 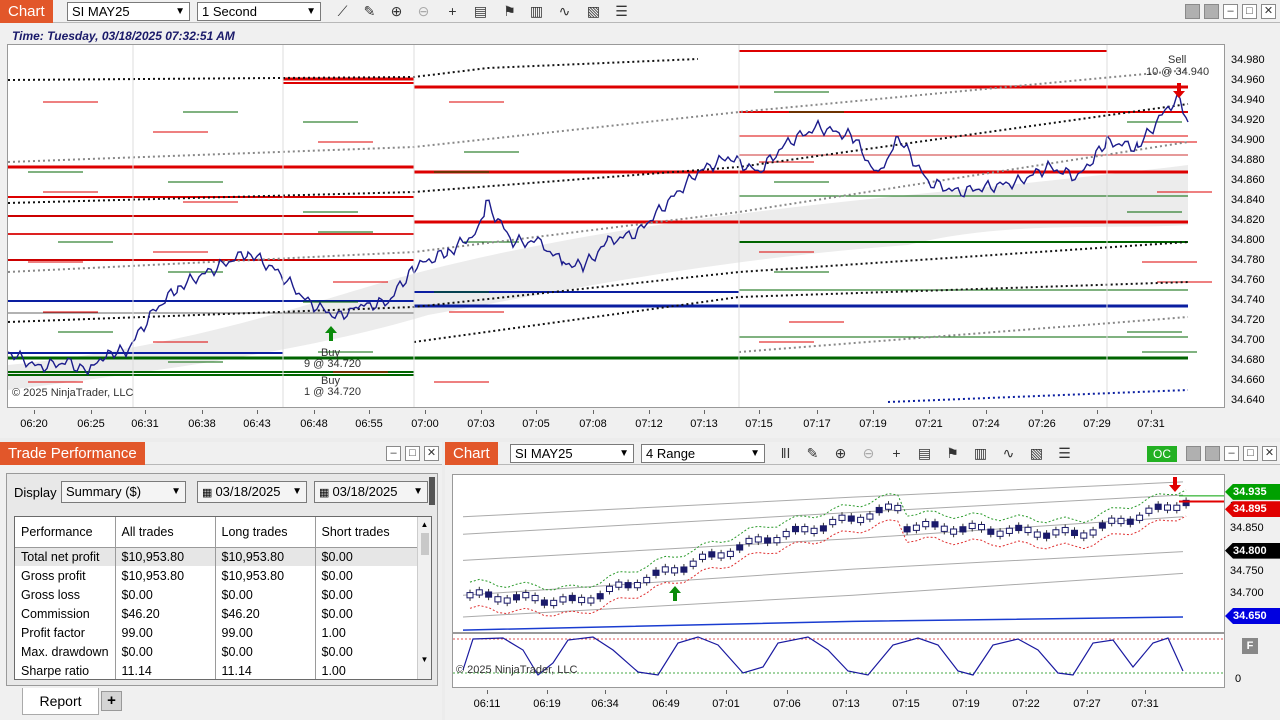 I want to click on add-tab-button: +, so click(x=111, y=701).